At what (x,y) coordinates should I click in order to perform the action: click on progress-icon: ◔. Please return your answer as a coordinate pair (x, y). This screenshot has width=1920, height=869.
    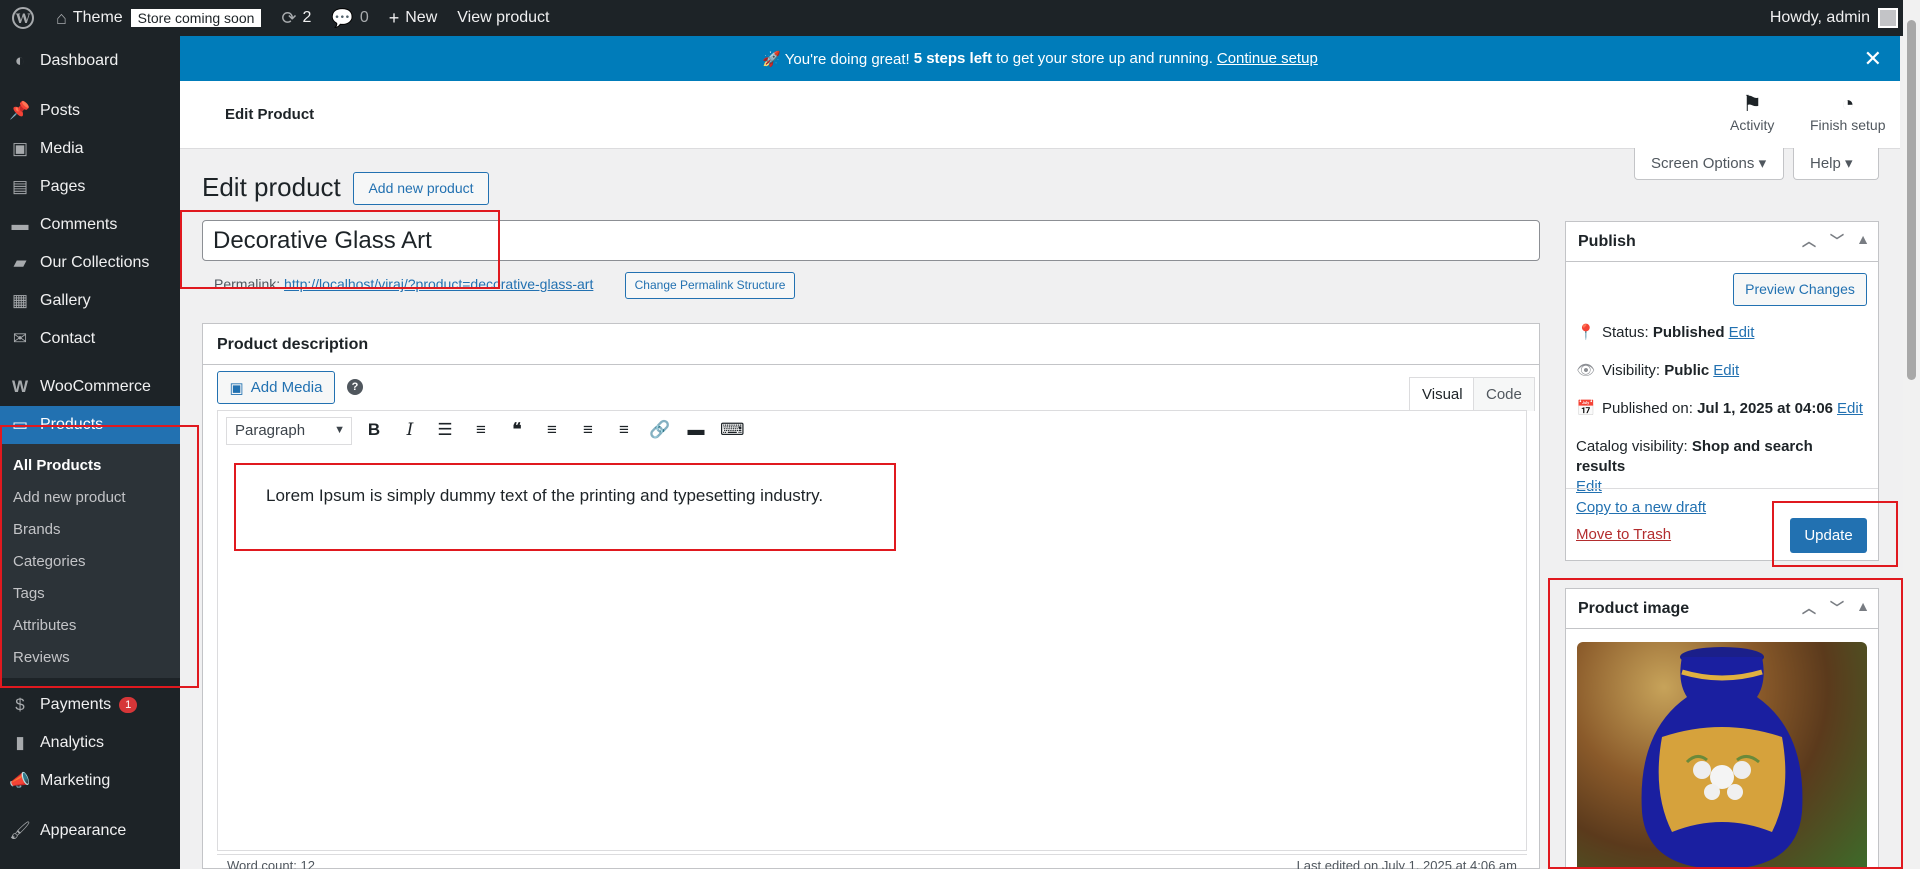
    Looking at the image, I should click on (1848, 103).